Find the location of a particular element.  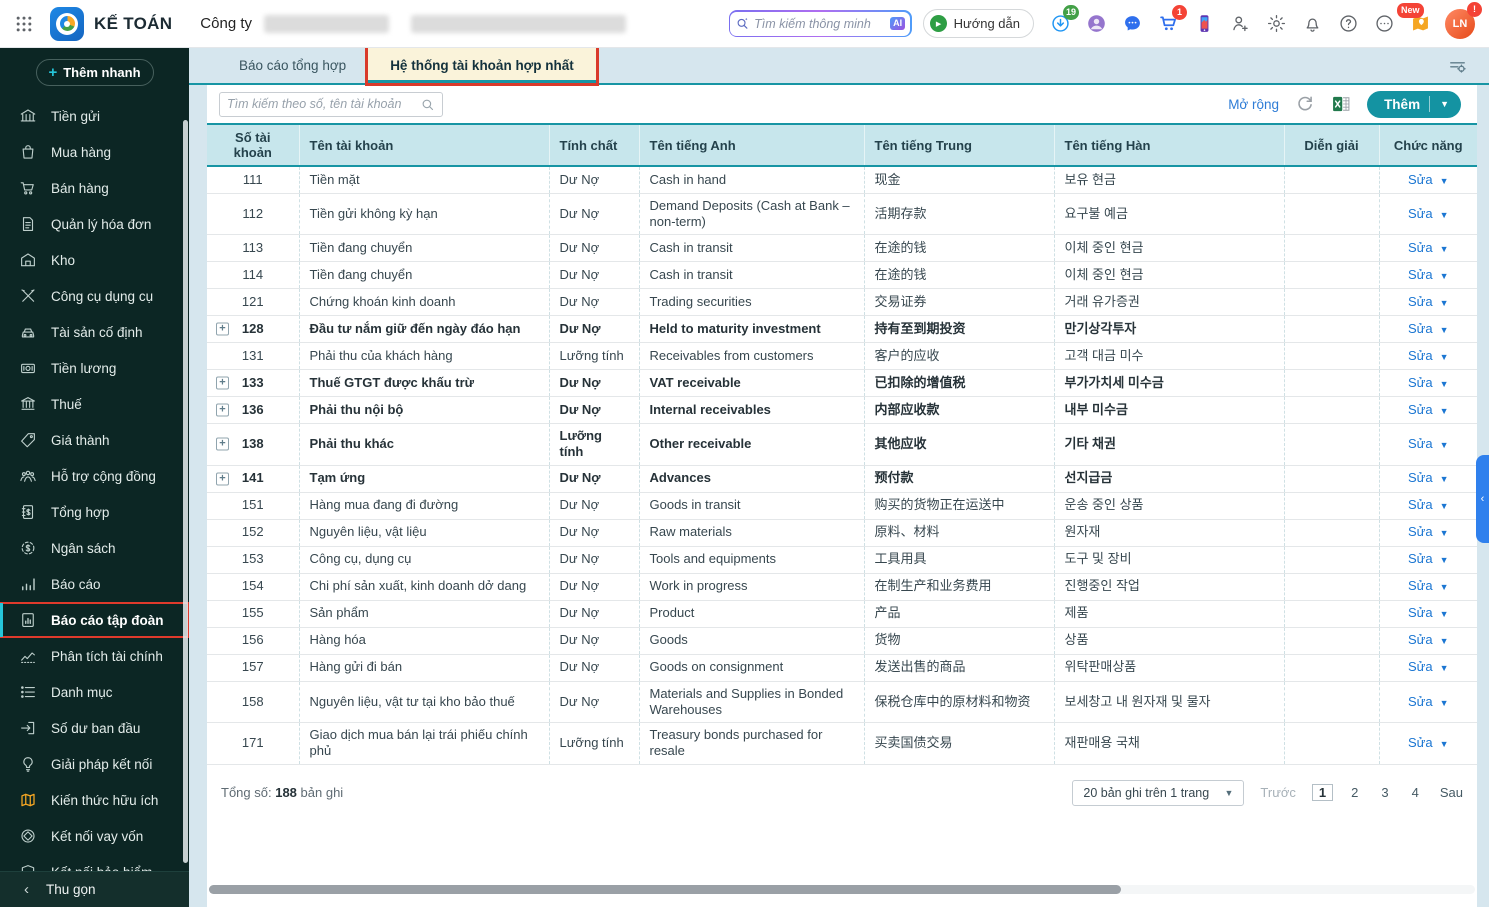

sidebar-item-phan-tich-tai-chinh: Phân tích tài chính is located at coordinates (94, 656).